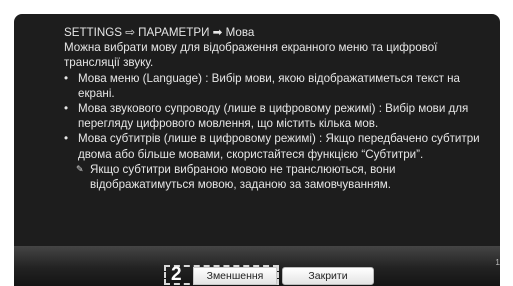 This screenshot has height=286, width=513. Describe the element at coordinates (80, 168) in the screenshot. I see `note-icon: ✎` at that location.